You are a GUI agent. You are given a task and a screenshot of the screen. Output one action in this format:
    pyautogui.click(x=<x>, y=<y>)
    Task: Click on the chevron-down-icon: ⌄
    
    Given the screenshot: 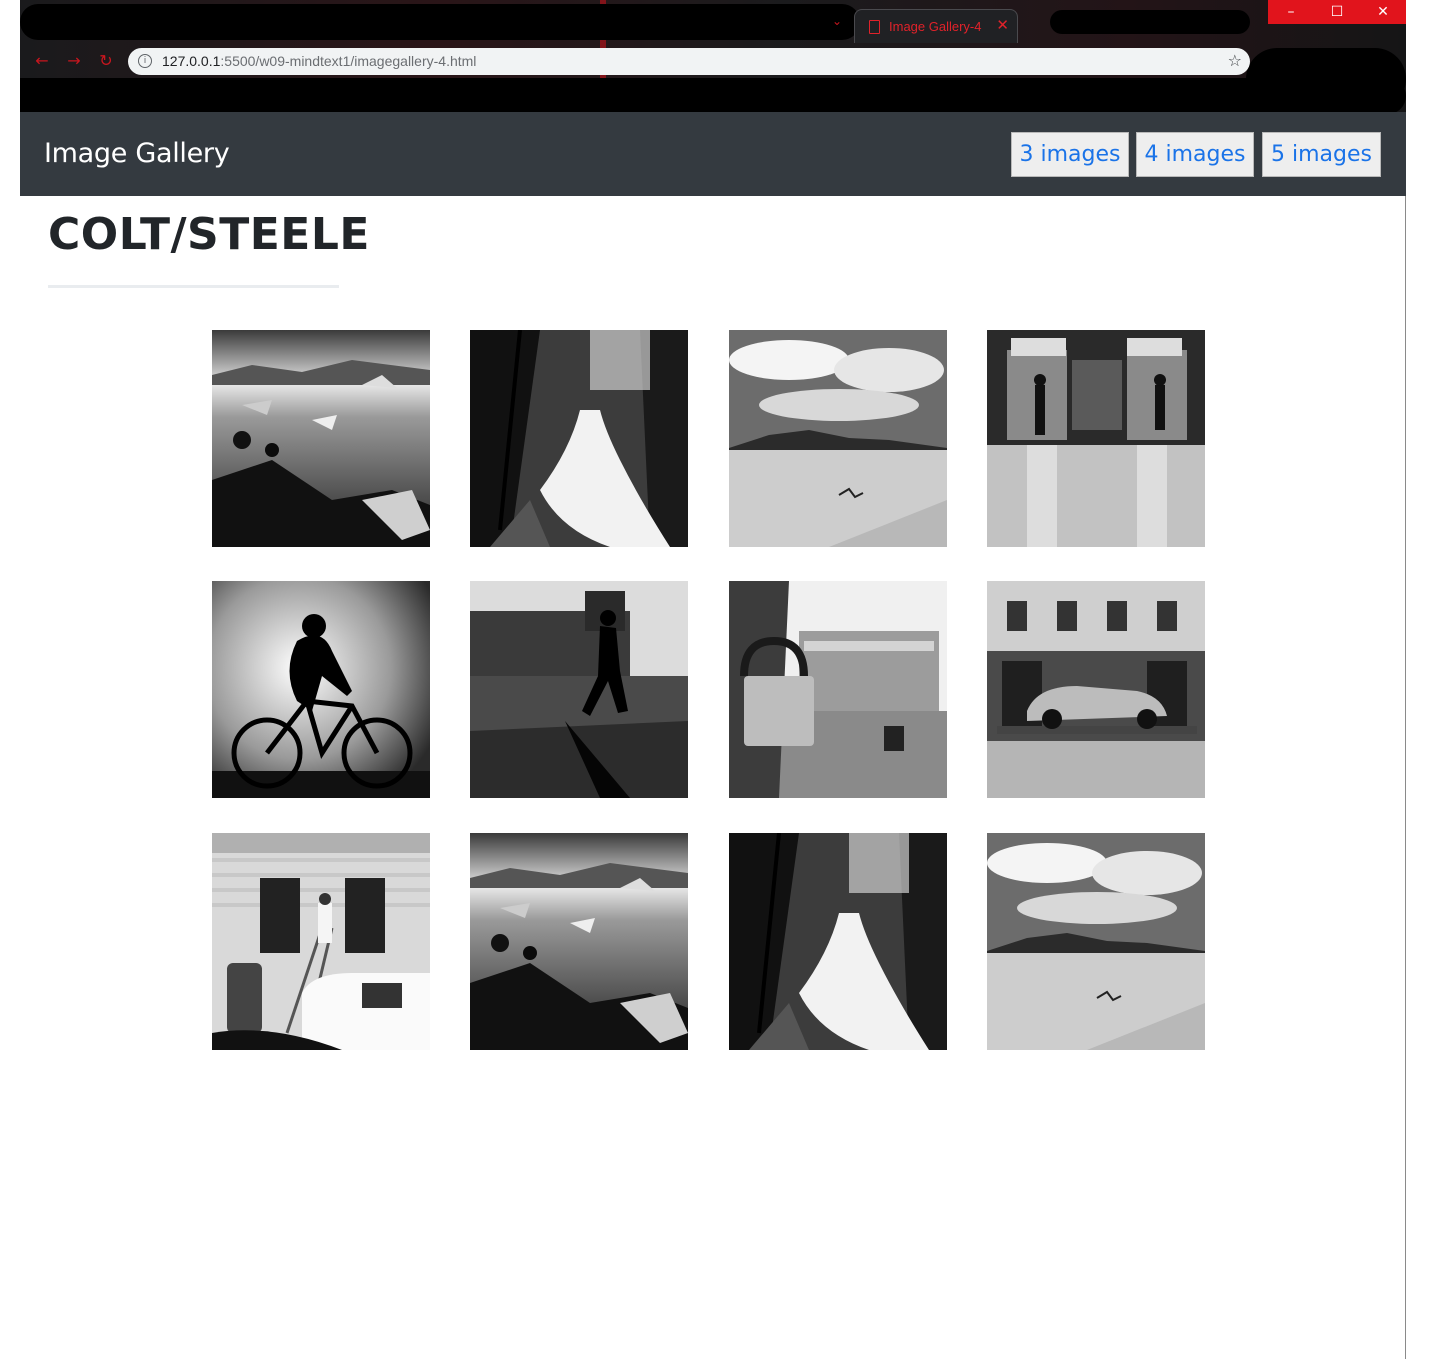 What is the action you would take?
    pyautogui.click(x=837, y=21)
    